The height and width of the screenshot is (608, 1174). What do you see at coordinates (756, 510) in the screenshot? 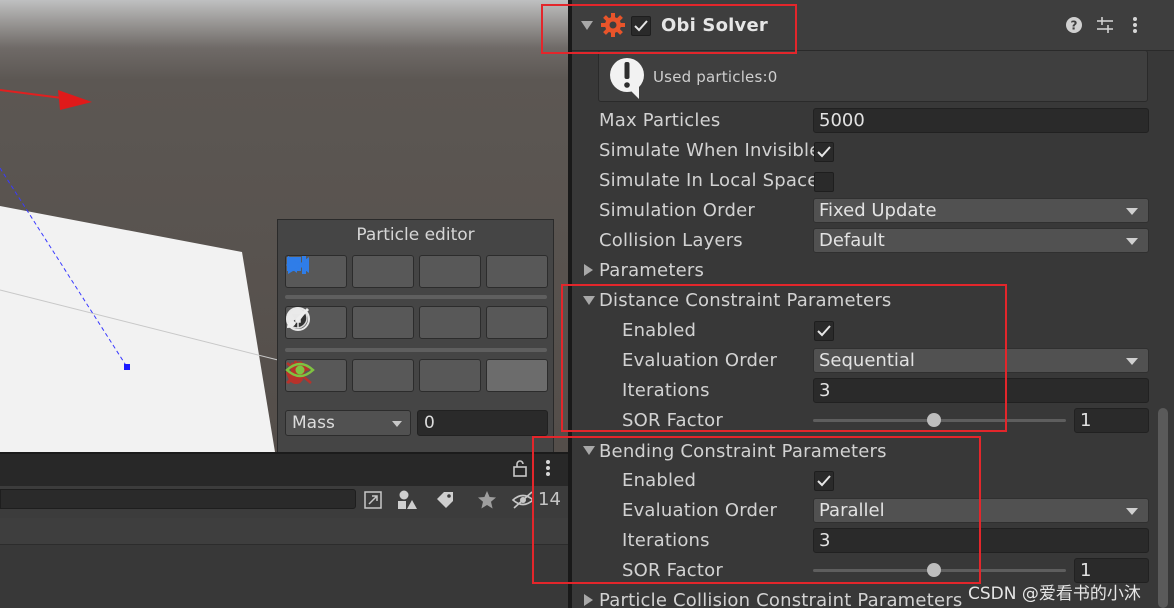
I see `highlight-box-bending` at bounding box center [756, 510].